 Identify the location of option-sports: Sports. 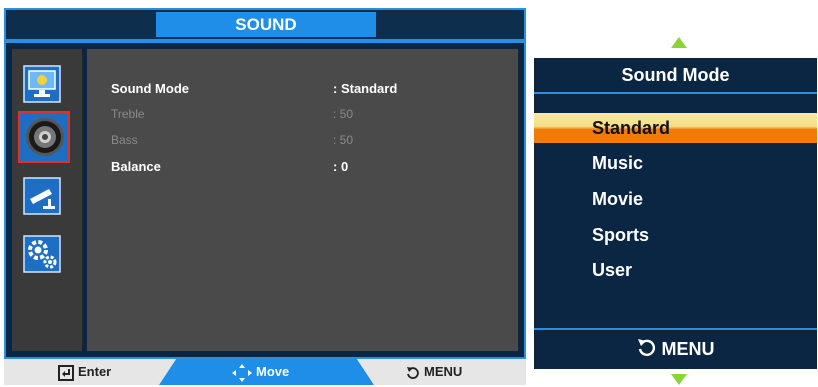
(675, 235).